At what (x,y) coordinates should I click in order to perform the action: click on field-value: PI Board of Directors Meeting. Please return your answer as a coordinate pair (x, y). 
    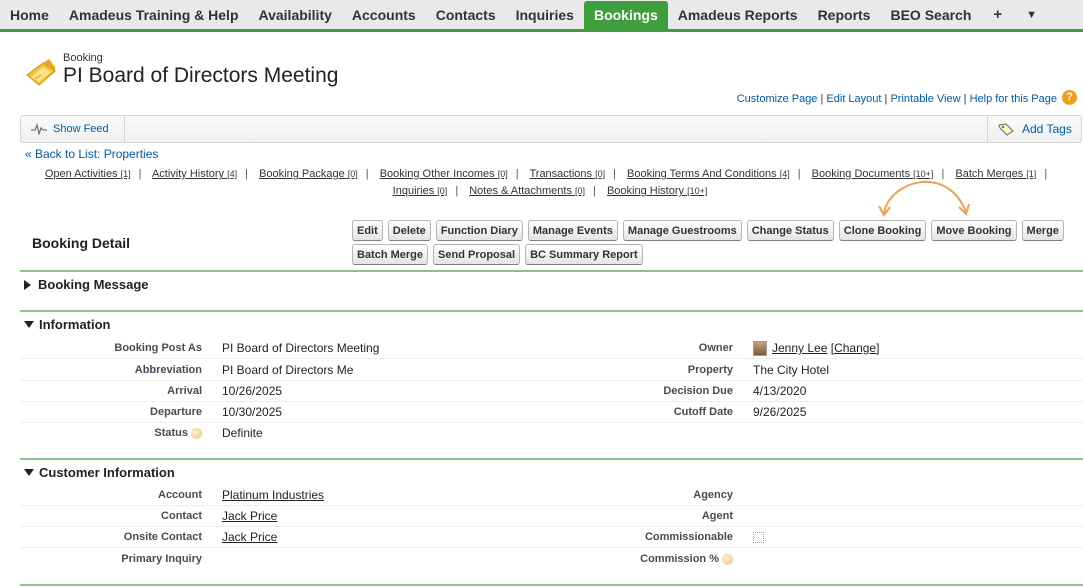
    Looking at the image, I should click on (301, 348).